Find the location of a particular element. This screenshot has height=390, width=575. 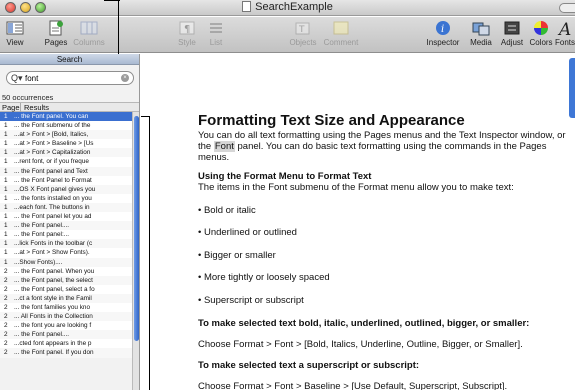

result-snippet: ... the Font Panel to Format is located at coordinates (53, 180).